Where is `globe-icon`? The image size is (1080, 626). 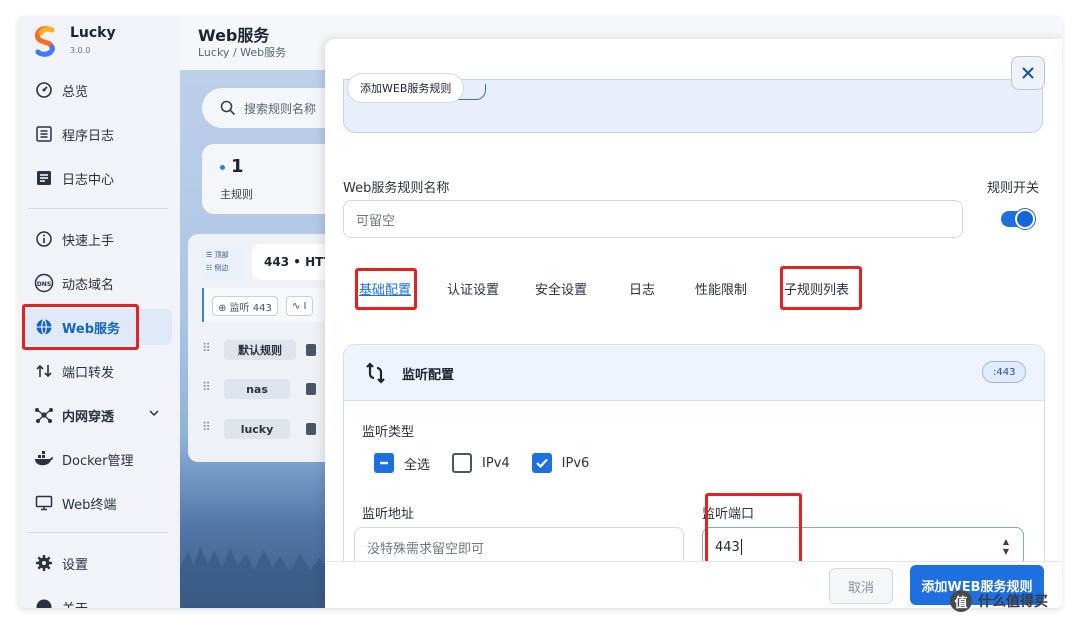 globe-icon is located at coordinates (44, 327).